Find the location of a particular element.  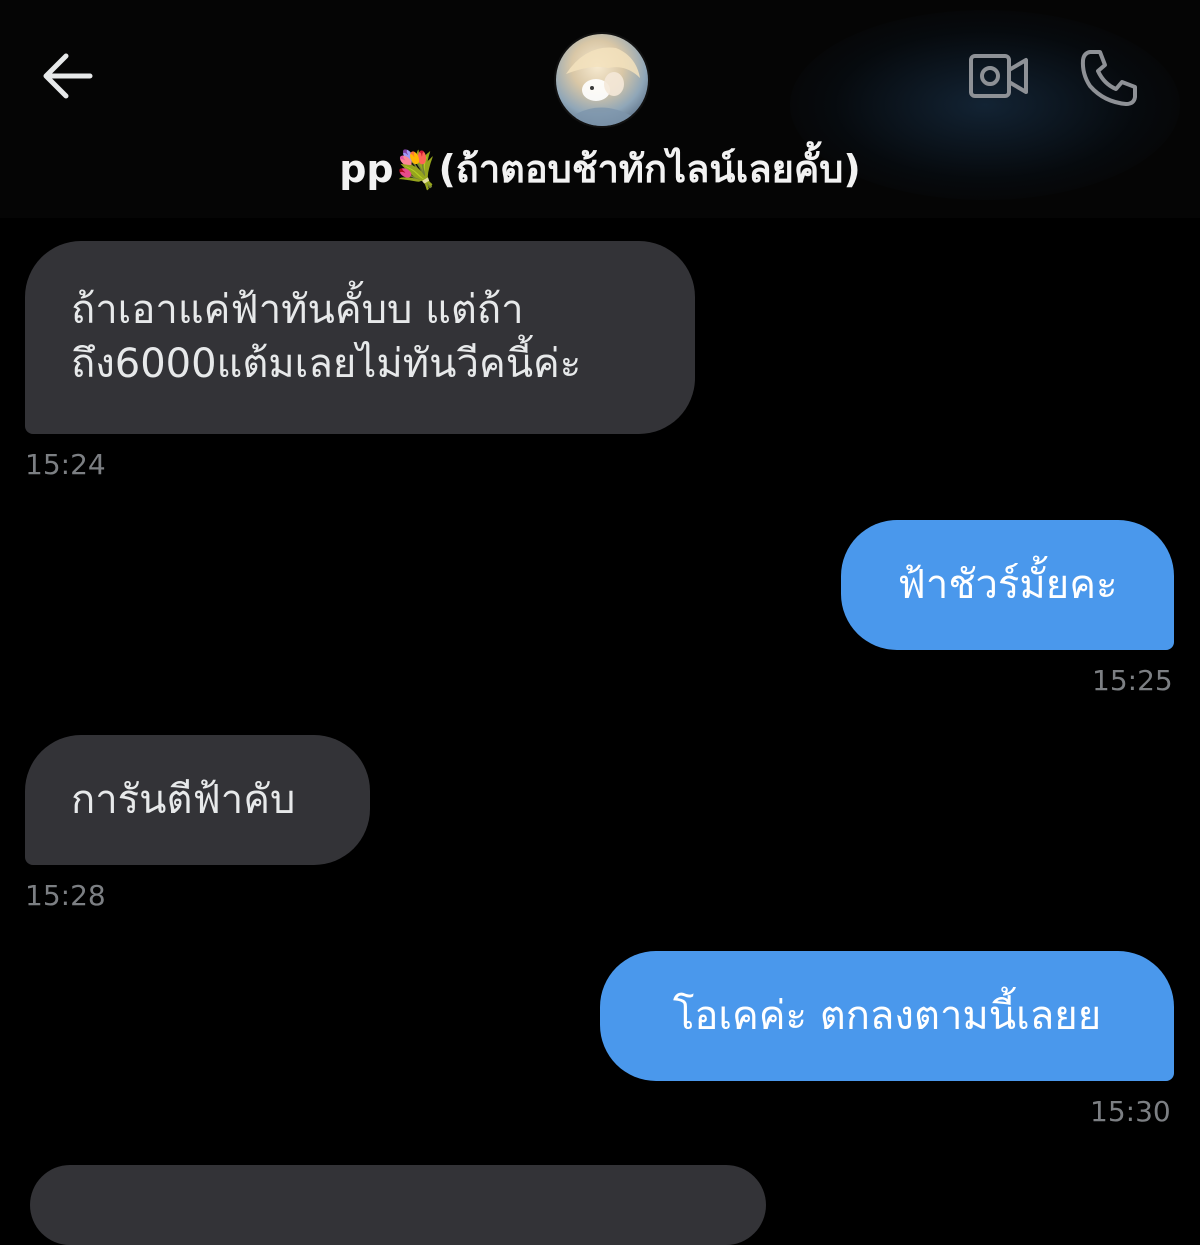

message-text-line: ถึง6000แต้มเลยไม่ทันวีคนี้ค่ะ is located at coordinates (326, 364).